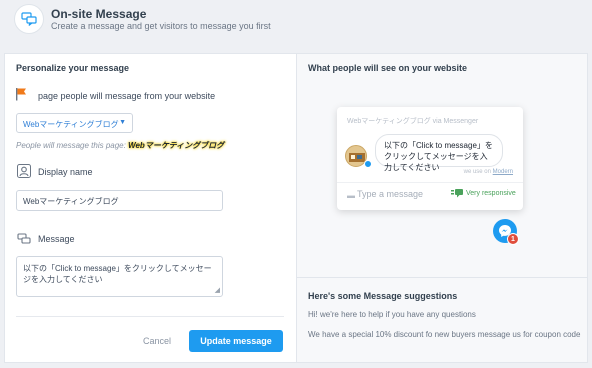 The height and width of the screenshot is (368, 592). Describe the element at coordinates (99, 14) in the screenshot. I see `page-title: On-site Message` at that location.